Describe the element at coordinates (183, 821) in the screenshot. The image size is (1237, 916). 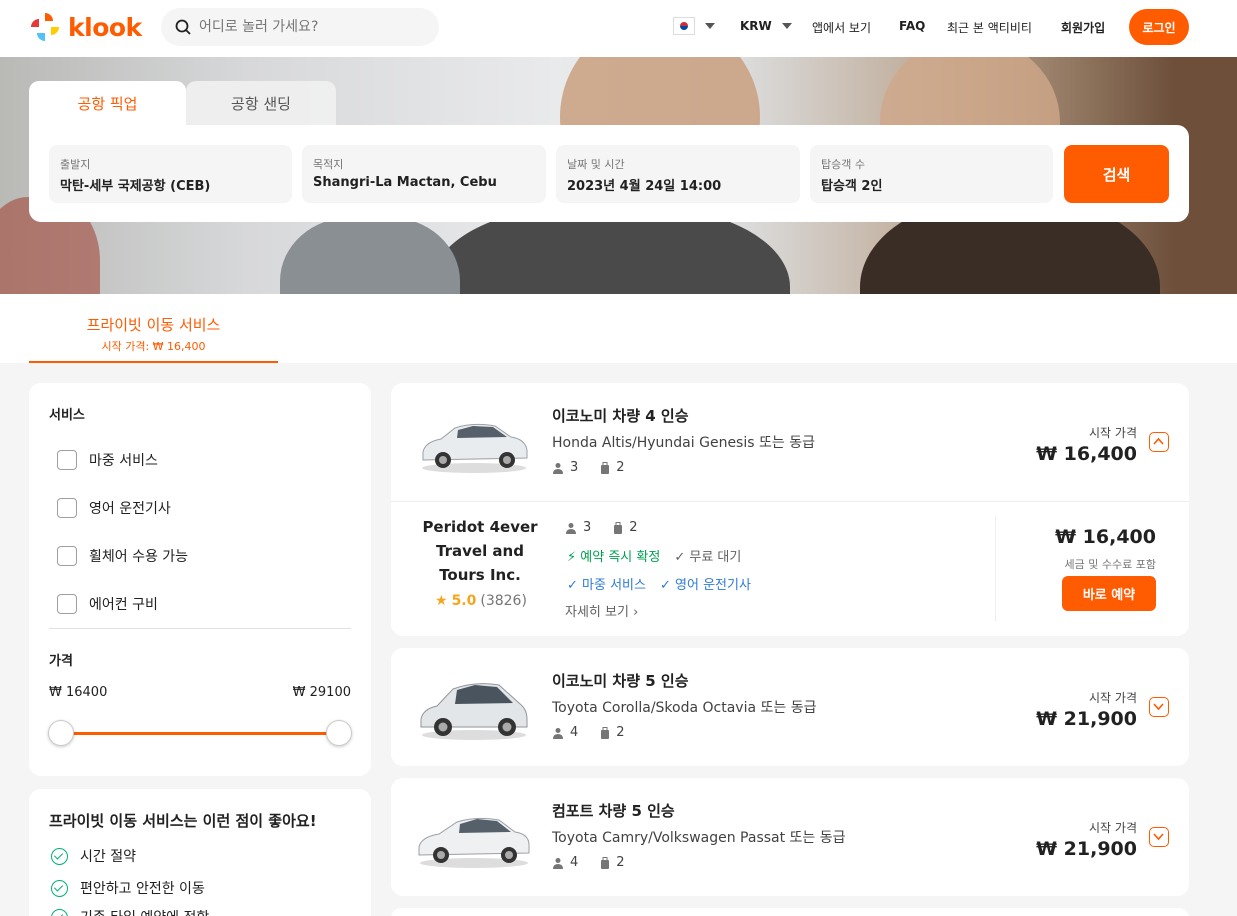
I see `benefits-title: 프라이빗 이동 서비스는 이런 점이 좋아요!` at that location.